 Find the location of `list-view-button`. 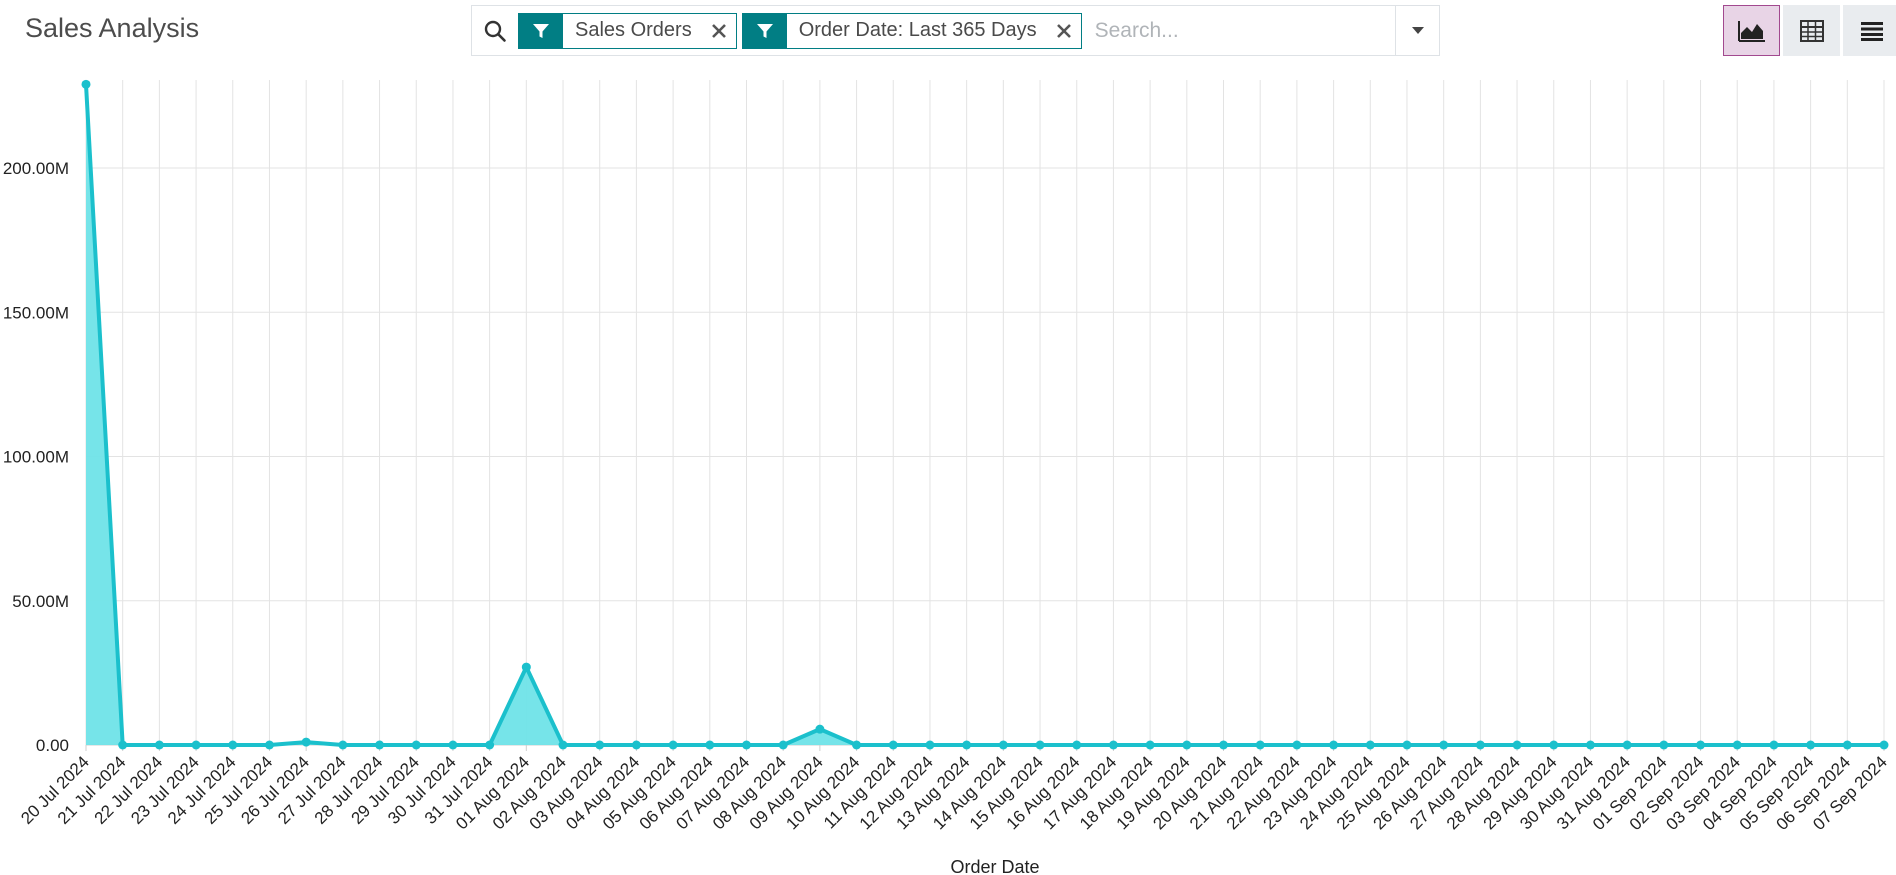

list-view-button is located at coordinates (1869, 30).